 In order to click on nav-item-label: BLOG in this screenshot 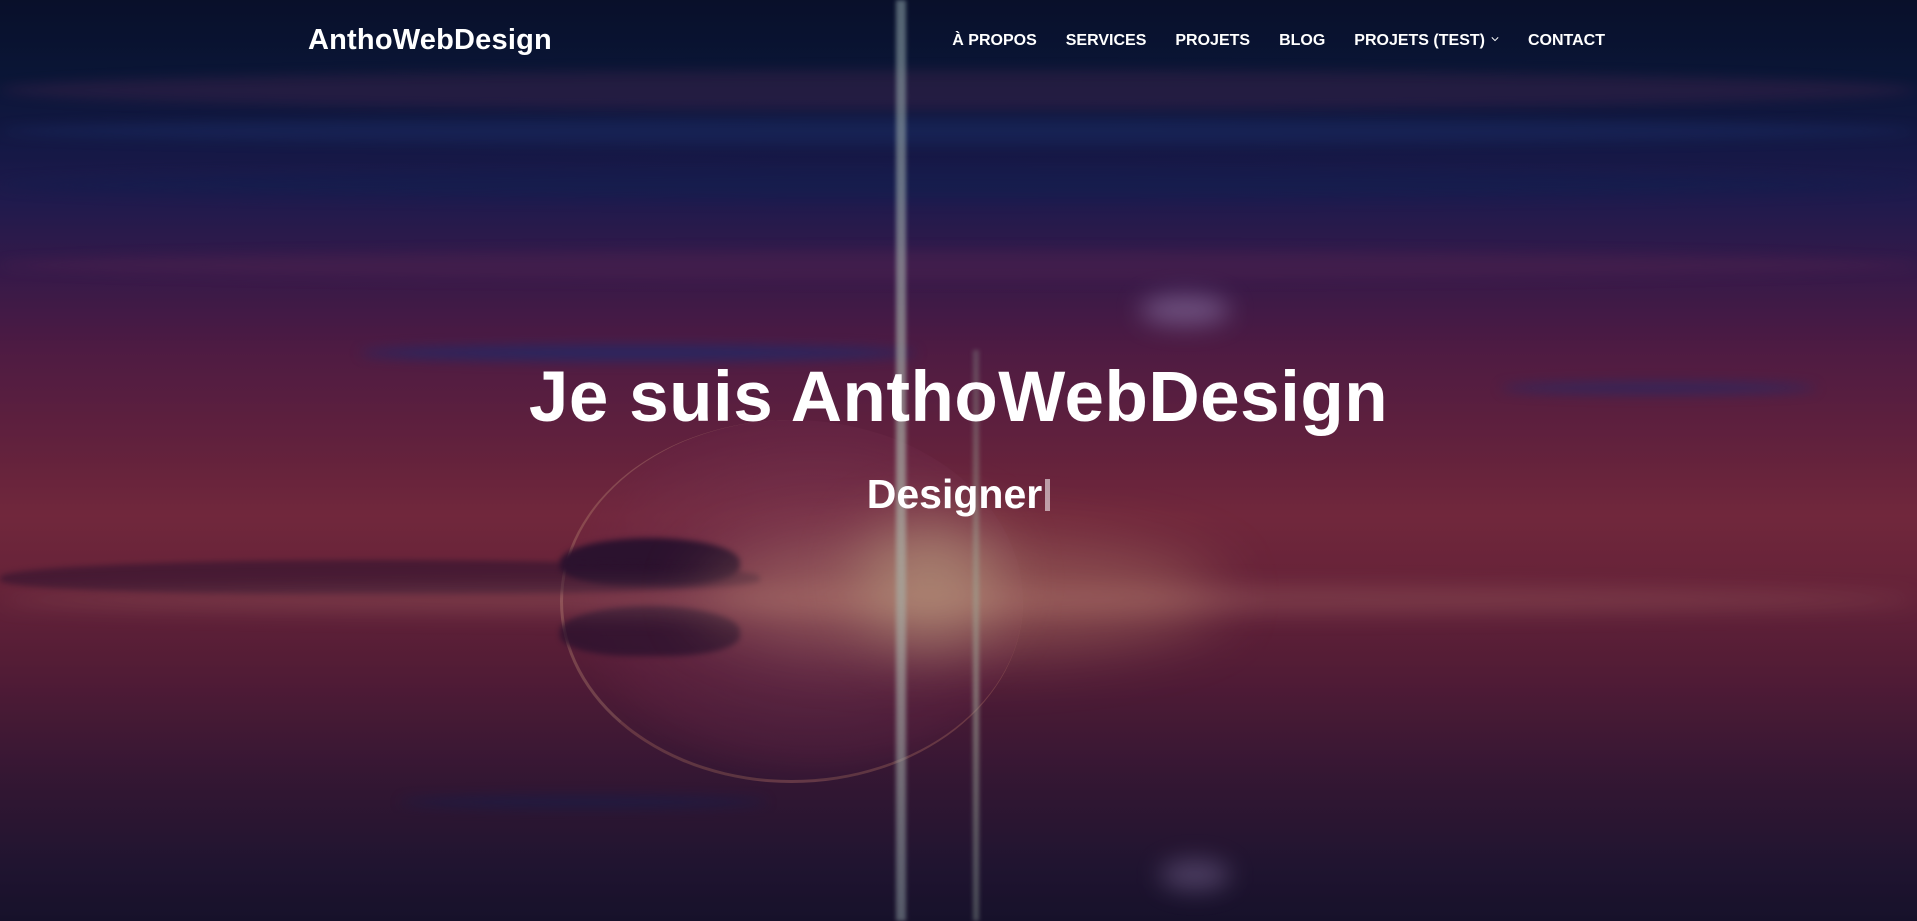, I will do `click(1302, 40)`.